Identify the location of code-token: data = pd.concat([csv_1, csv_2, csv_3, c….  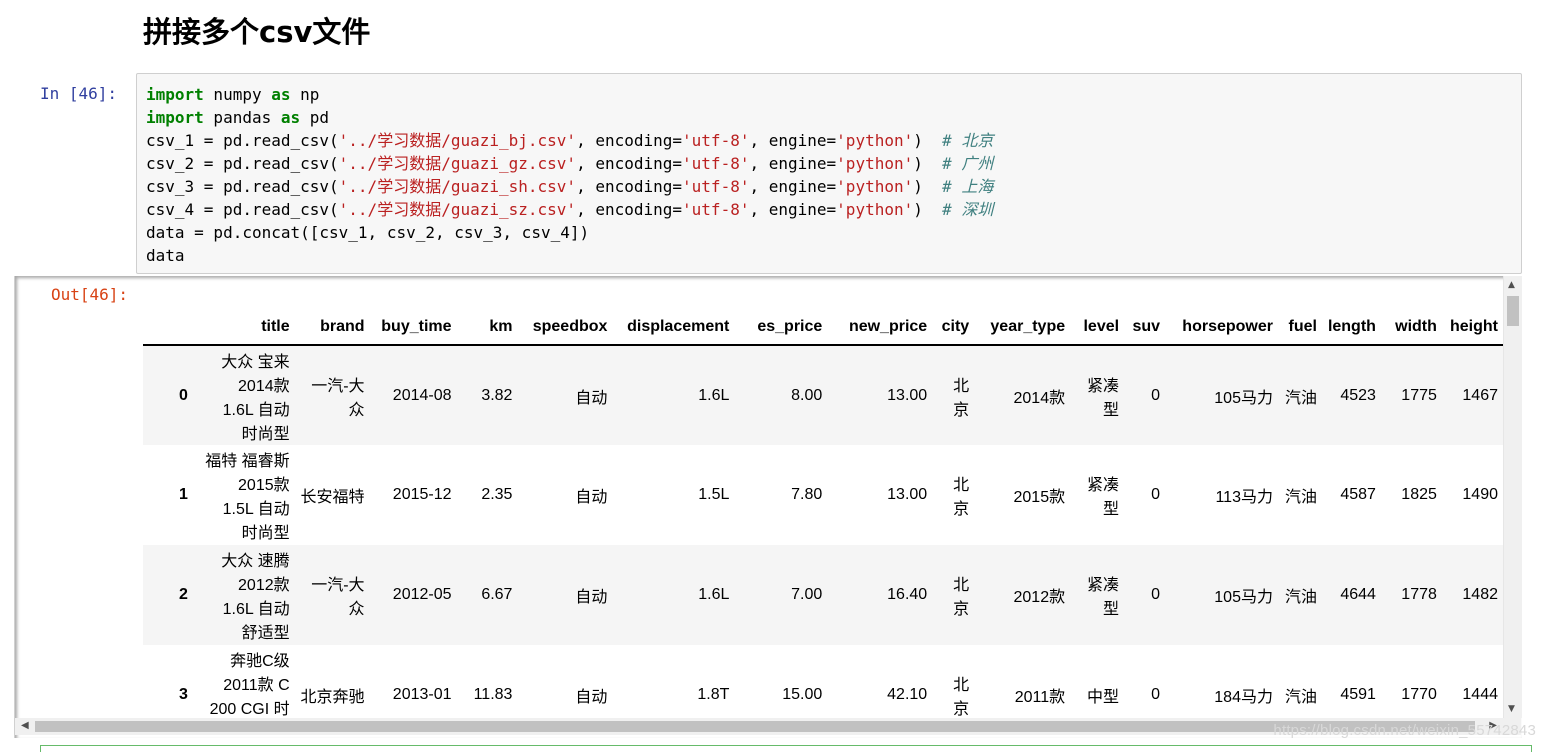
(368, 232).